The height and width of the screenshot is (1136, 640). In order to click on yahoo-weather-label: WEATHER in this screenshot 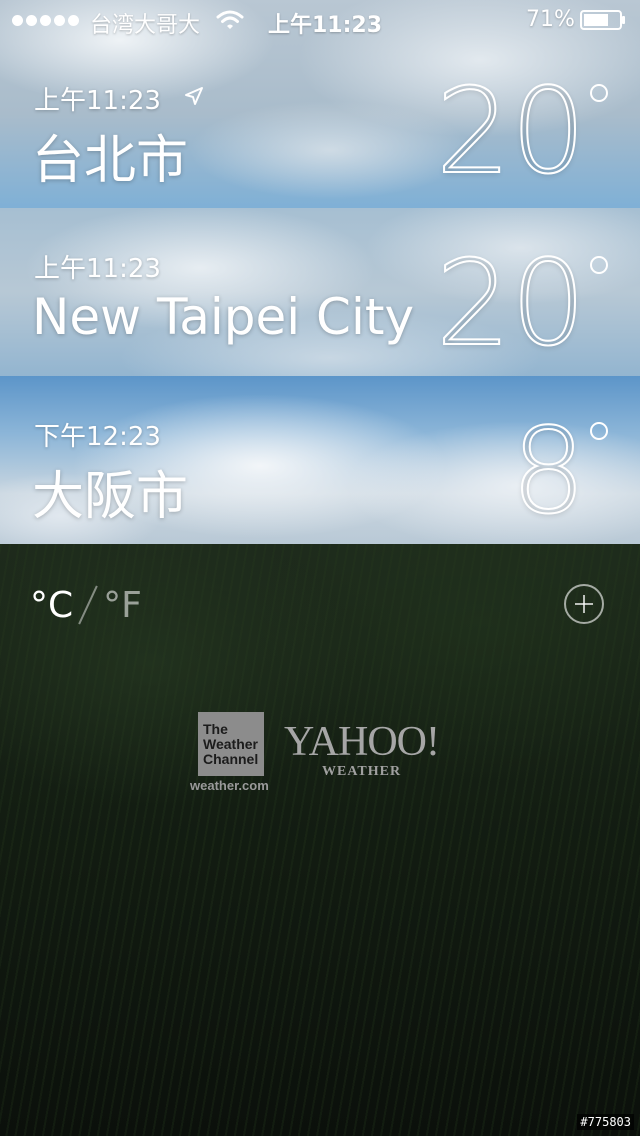, I will do `click(362, 771)`.